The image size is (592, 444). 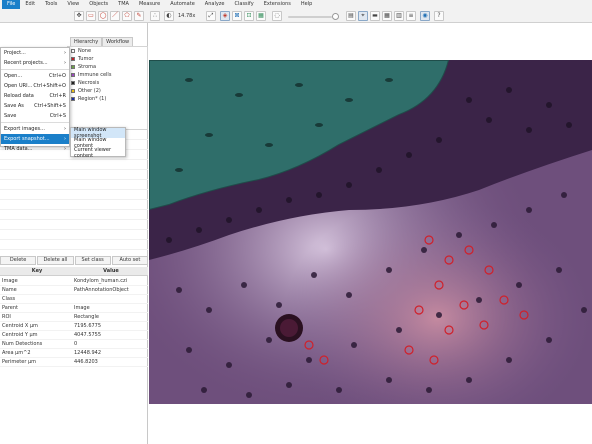 What do you see at coordinates (92, 99) in the screenshot?
I see `class-label: Region* (1)` at bounding box center [92, 99].